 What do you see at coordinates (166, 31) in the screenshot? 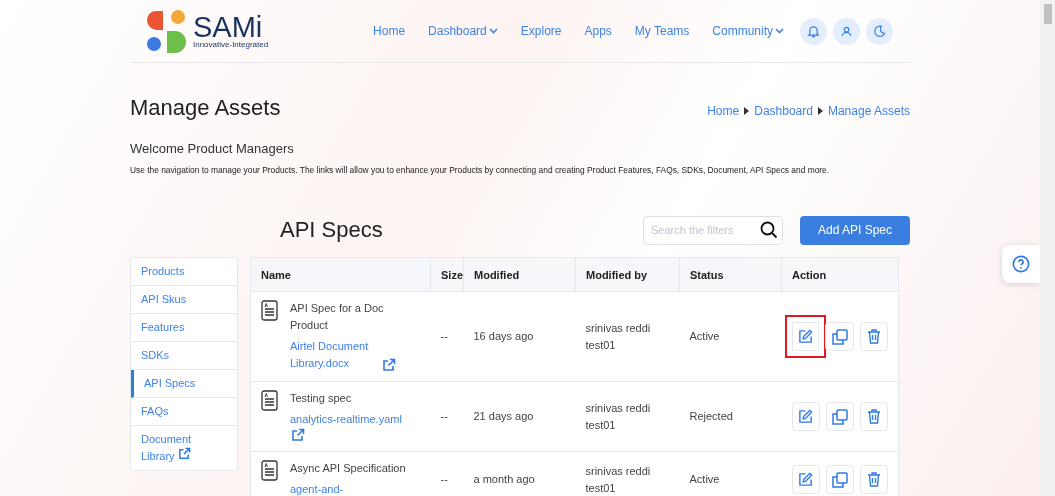
I see `logo-icon` at bounding box center [166, 31].